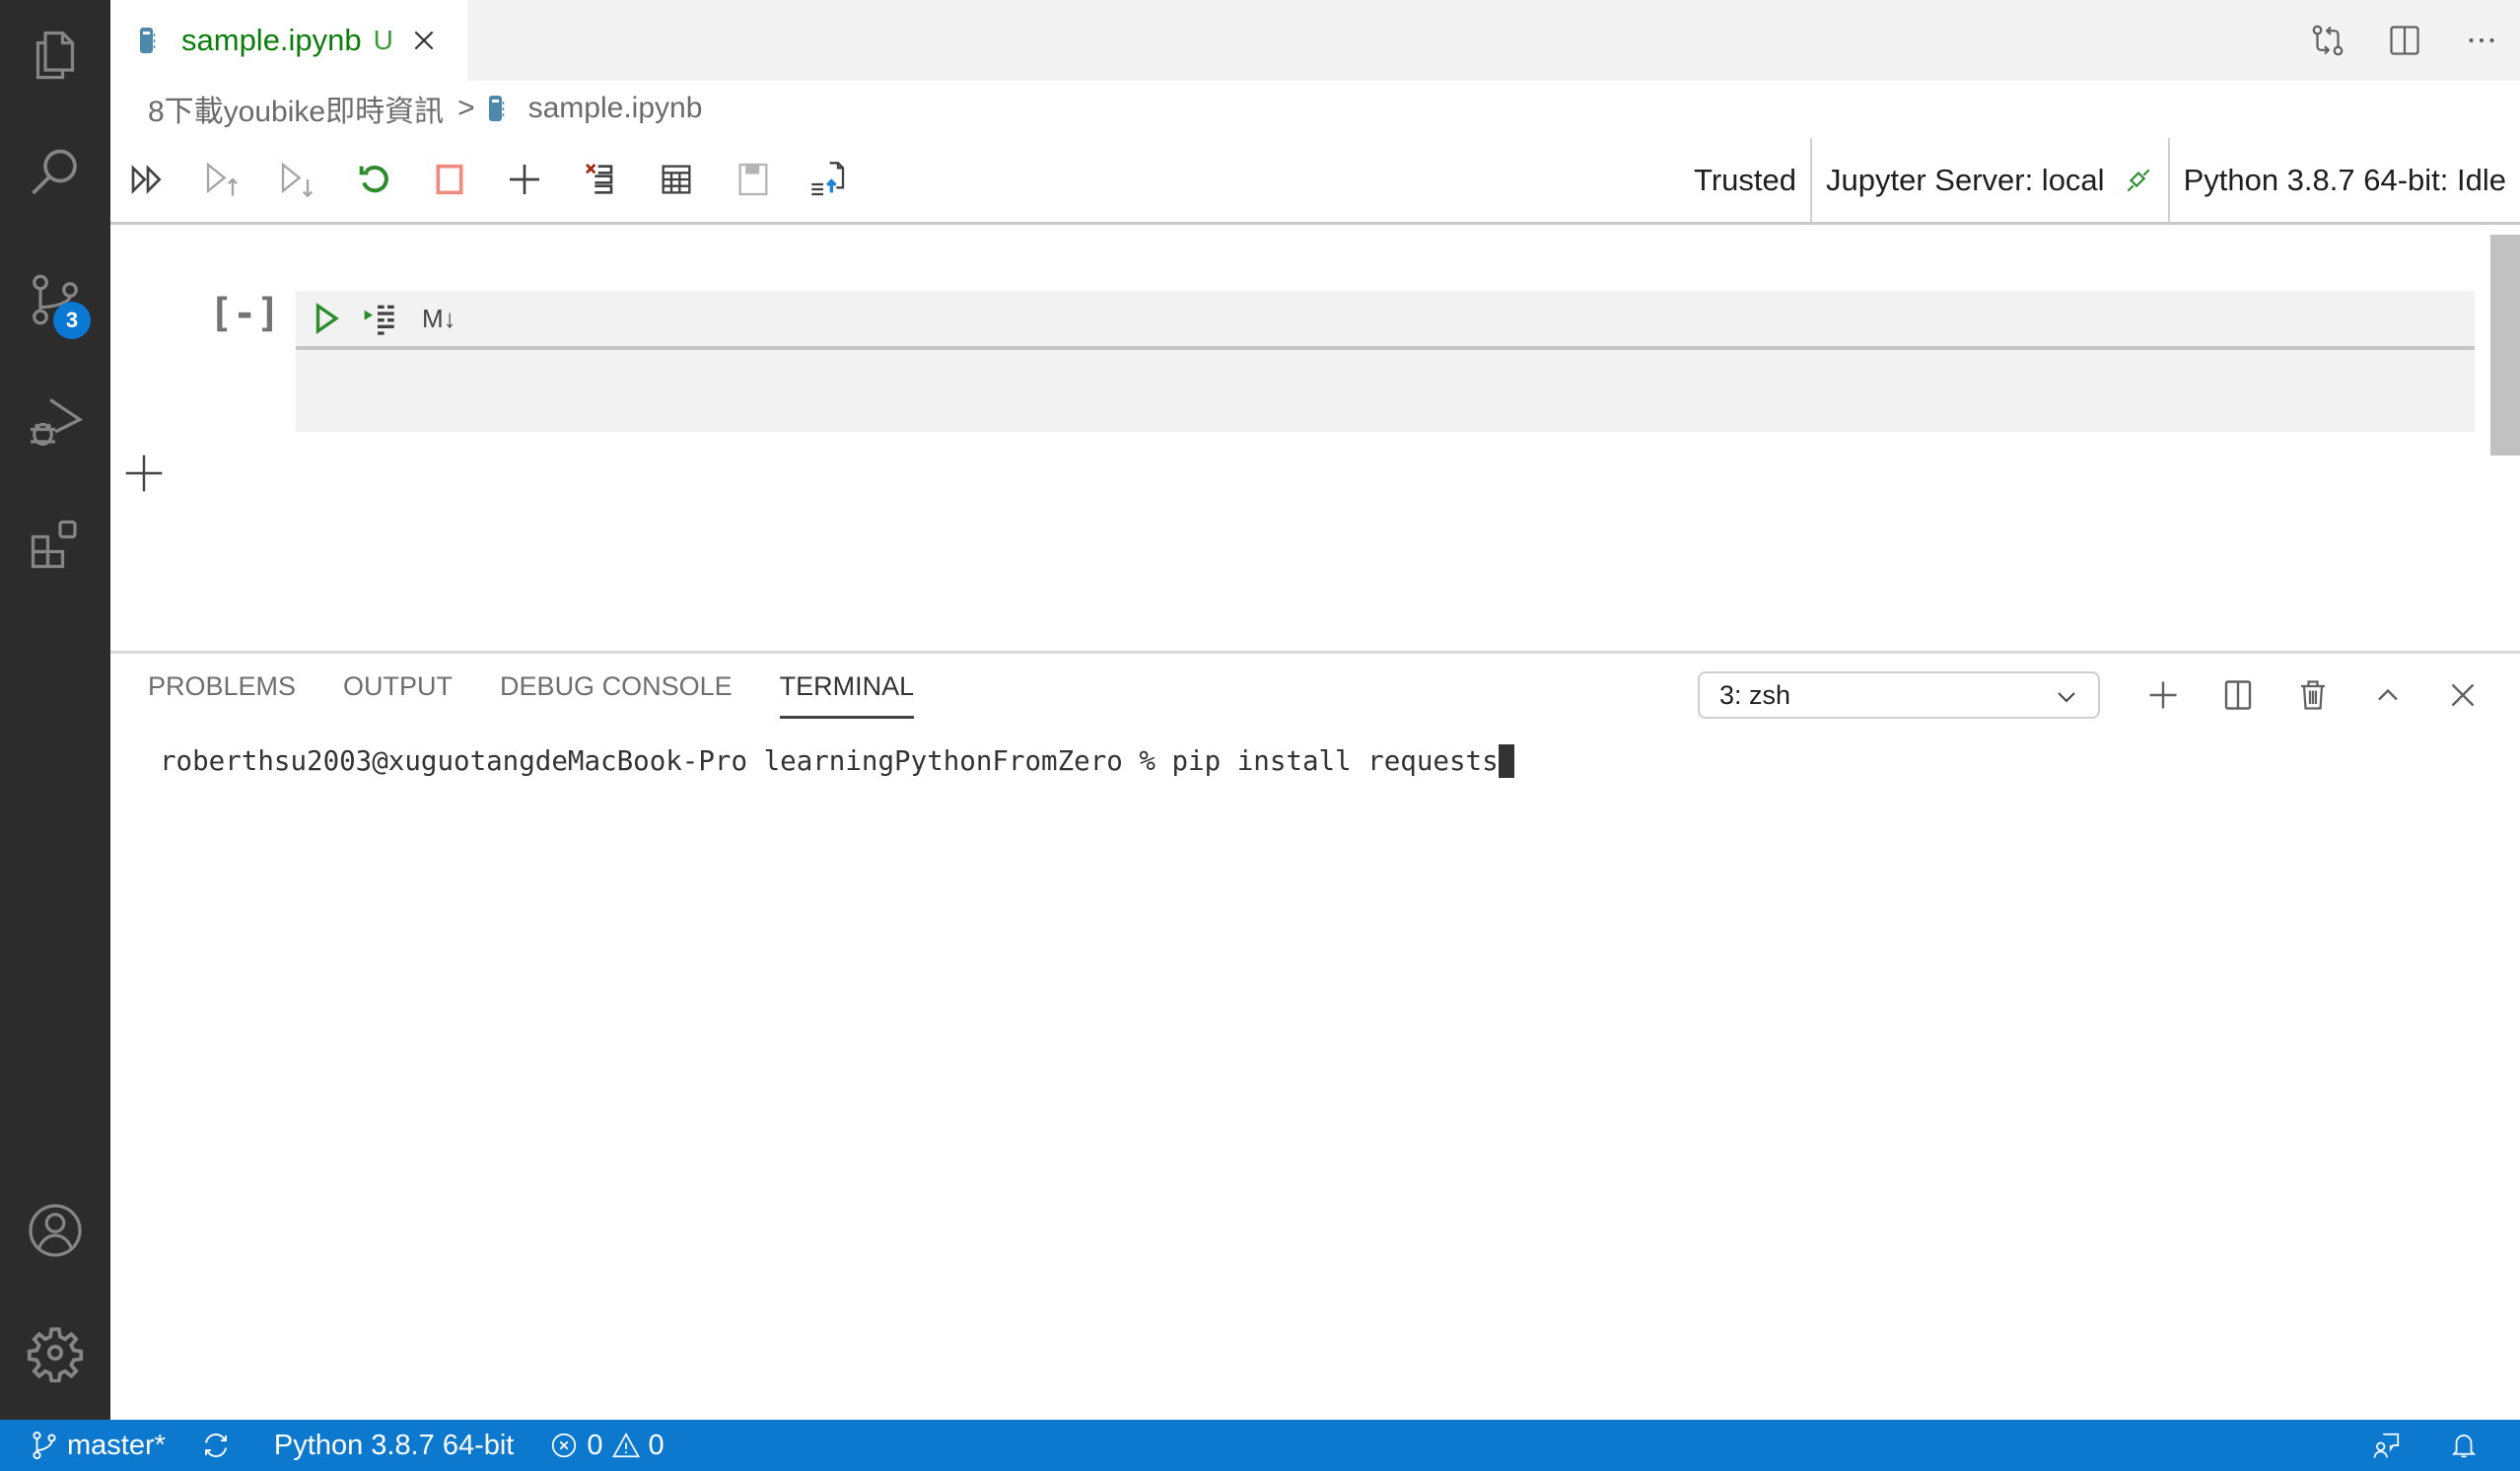  I want to click on run-by-line-button, so click(382, 318).